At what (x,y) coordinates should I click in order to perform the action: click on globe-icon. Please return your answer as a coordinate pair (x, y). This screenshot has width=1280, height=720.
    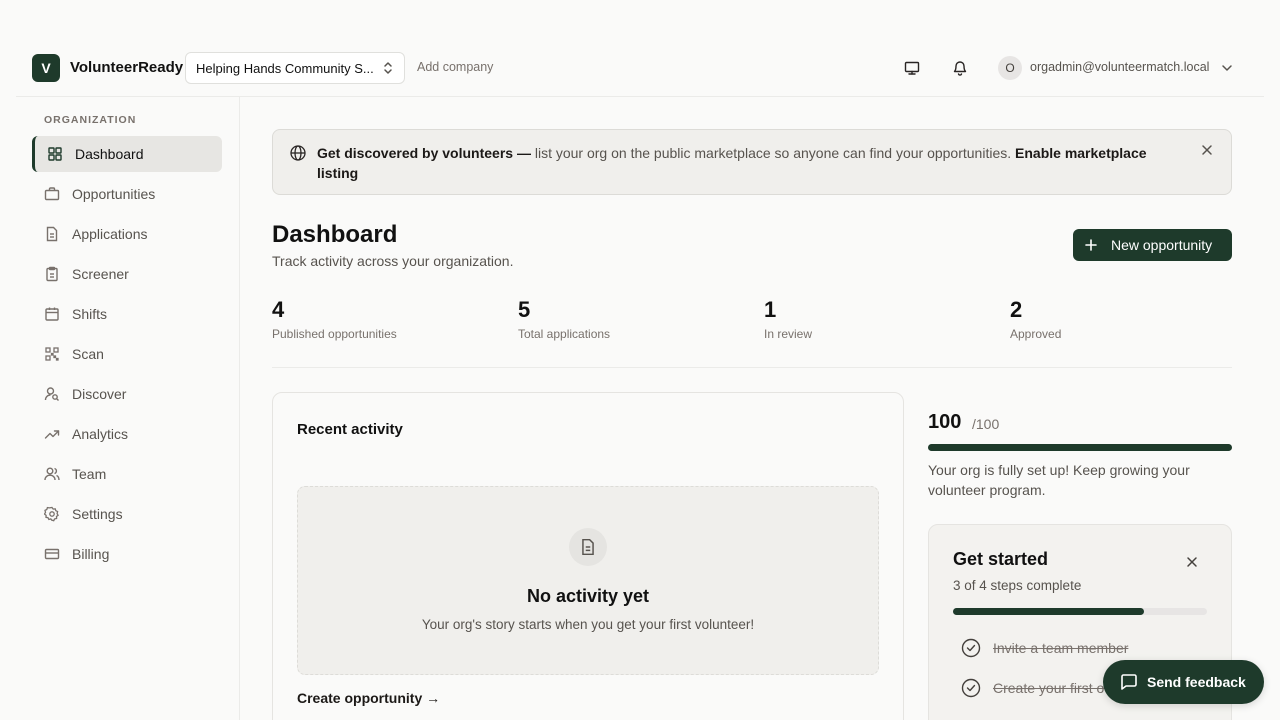
    Looking at the image, I should click on (298, 153).